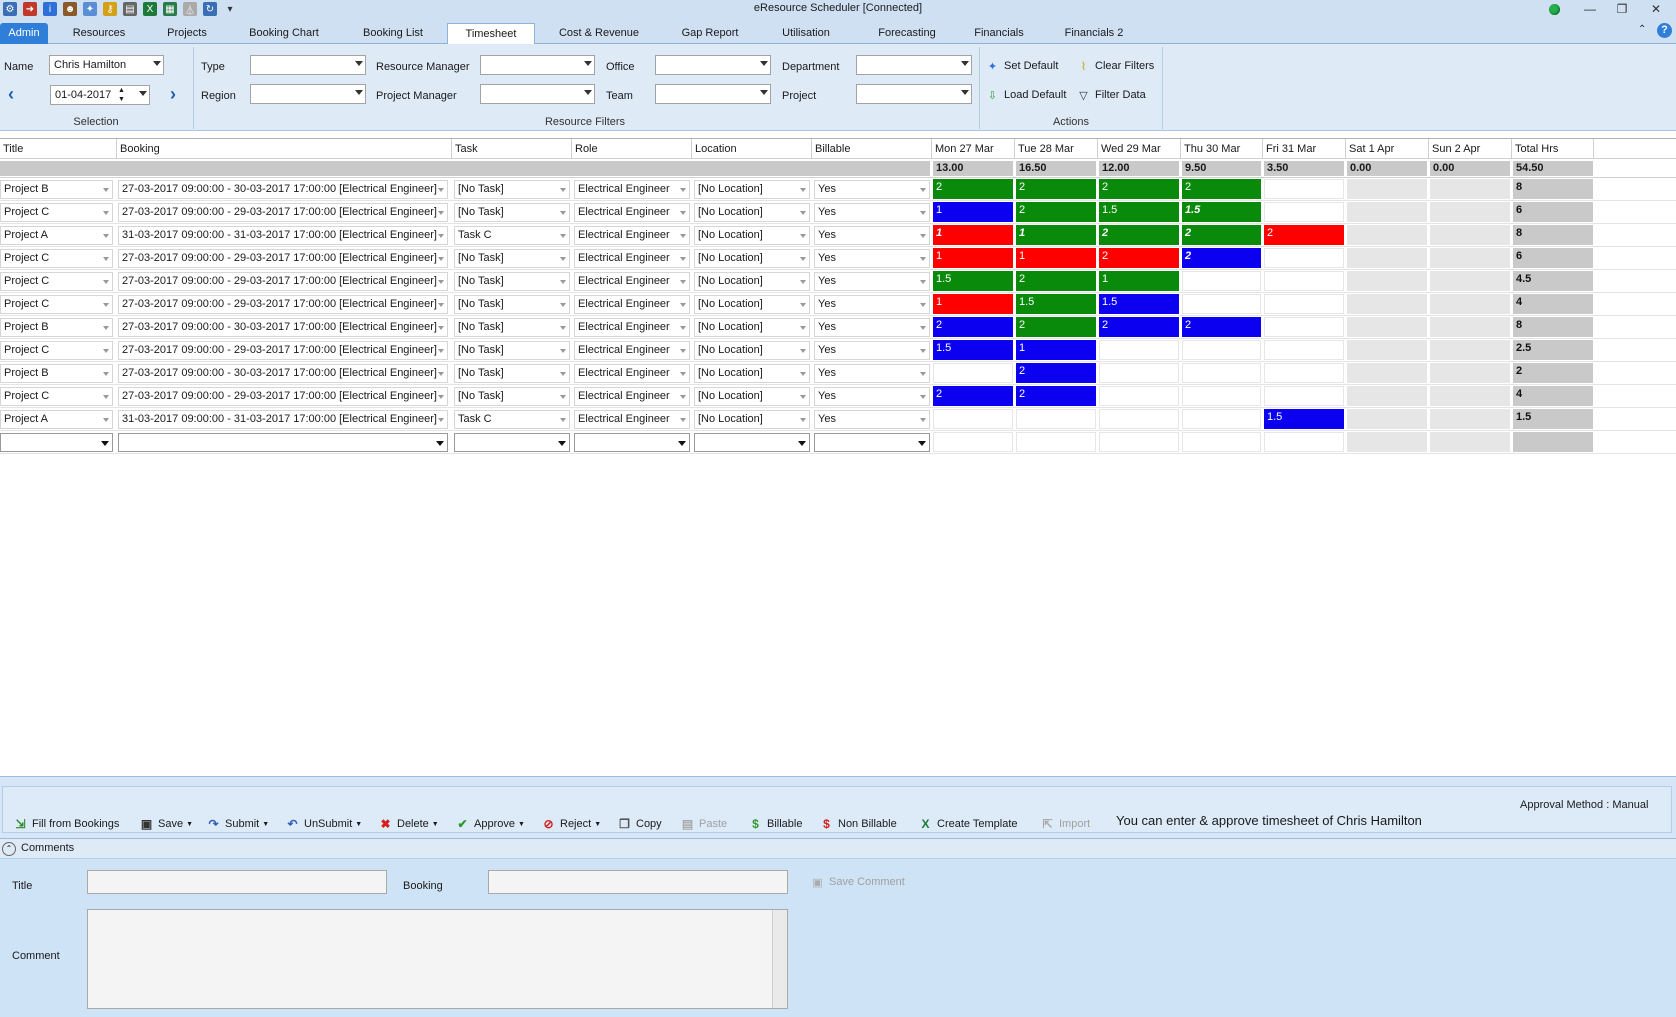 The width and height of the screenshot is (1676, 1017). What do you see at coordinates (872, 442) in the screenshot?
I see `billable-cell` at bounding box center [872, 442].